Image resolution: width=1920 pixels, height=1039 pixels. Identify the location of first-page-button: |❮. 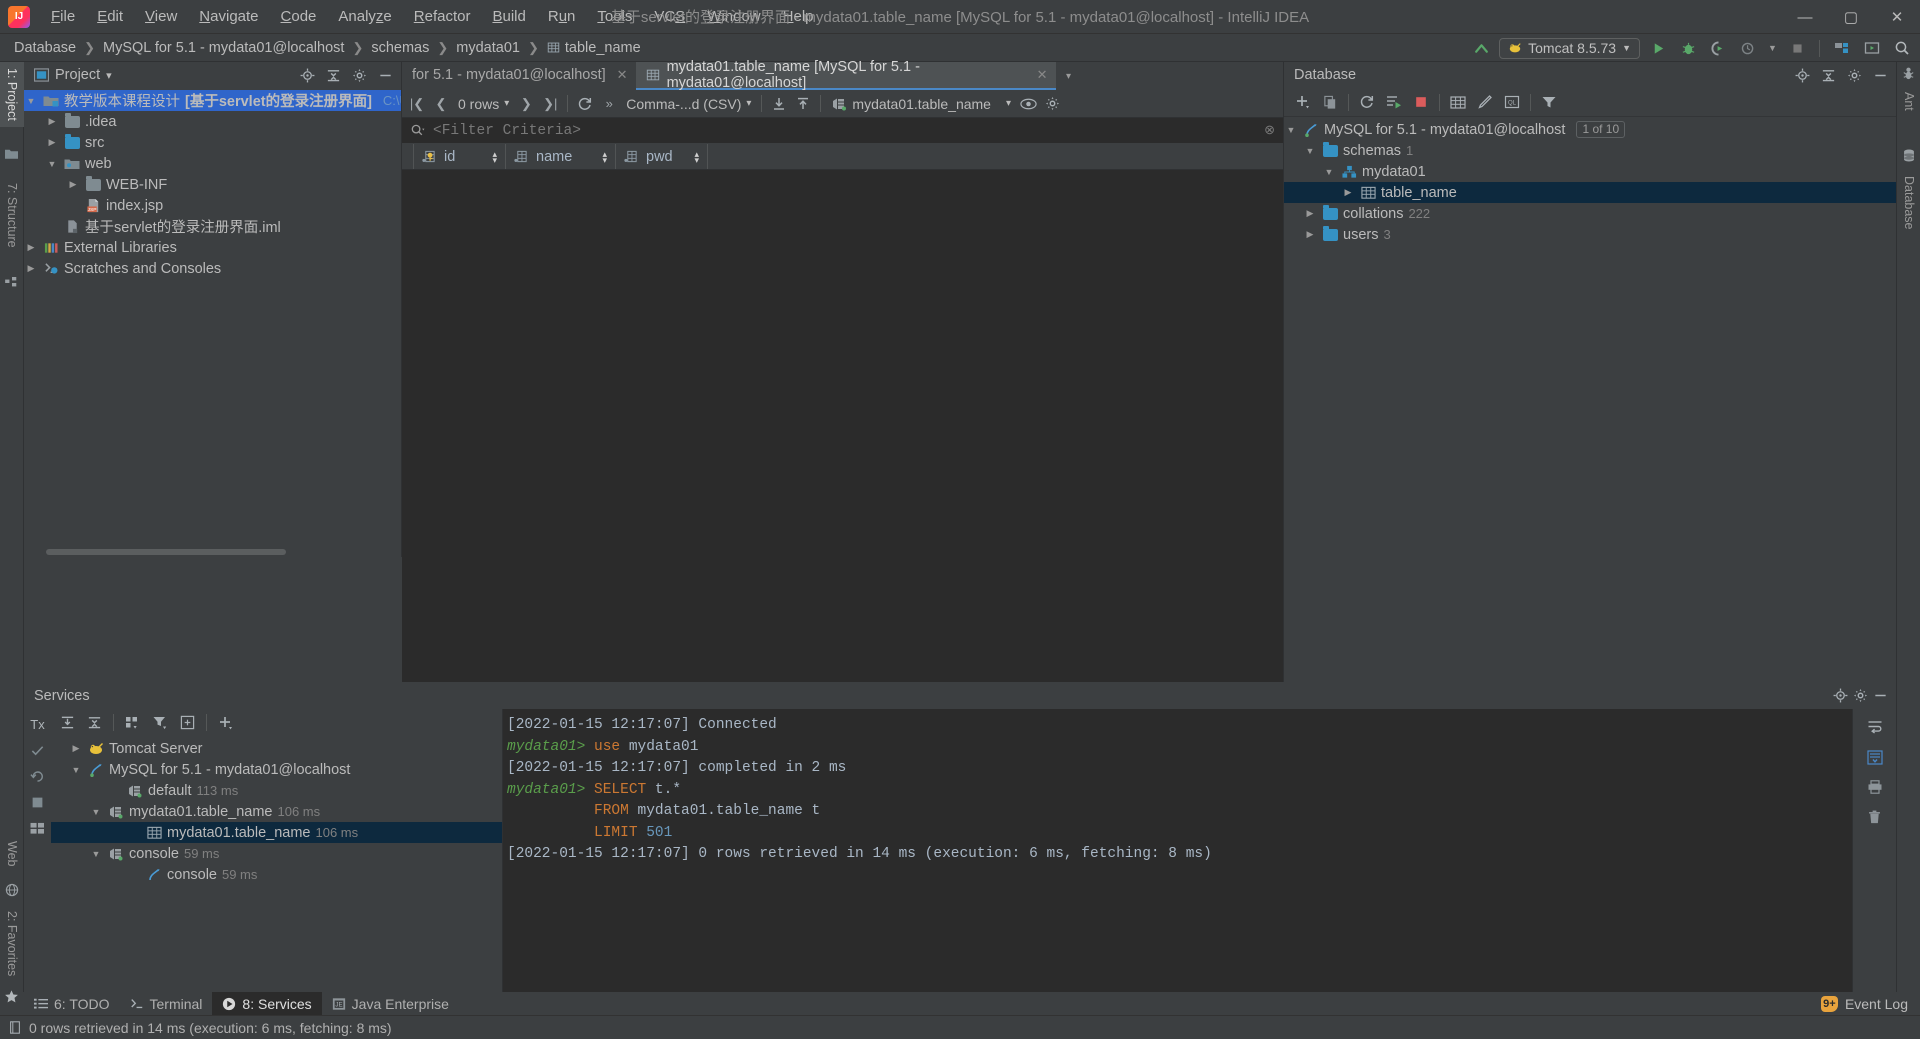
(417, 104).